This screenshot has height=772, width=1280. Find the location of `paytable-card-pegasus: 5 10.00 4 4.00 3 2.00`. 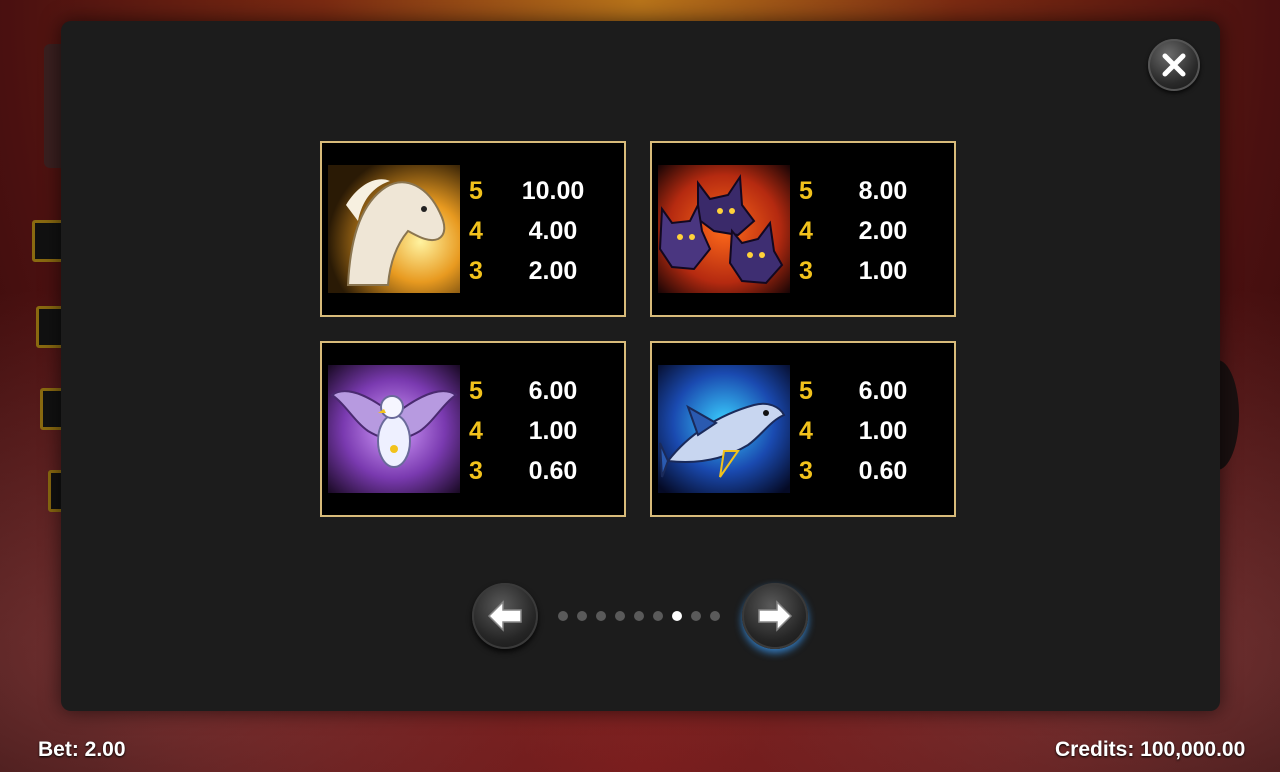

paytable-card-pegasus: 5 10.00 4 4.00 3 2.00 is located at coordinates (473, 229).